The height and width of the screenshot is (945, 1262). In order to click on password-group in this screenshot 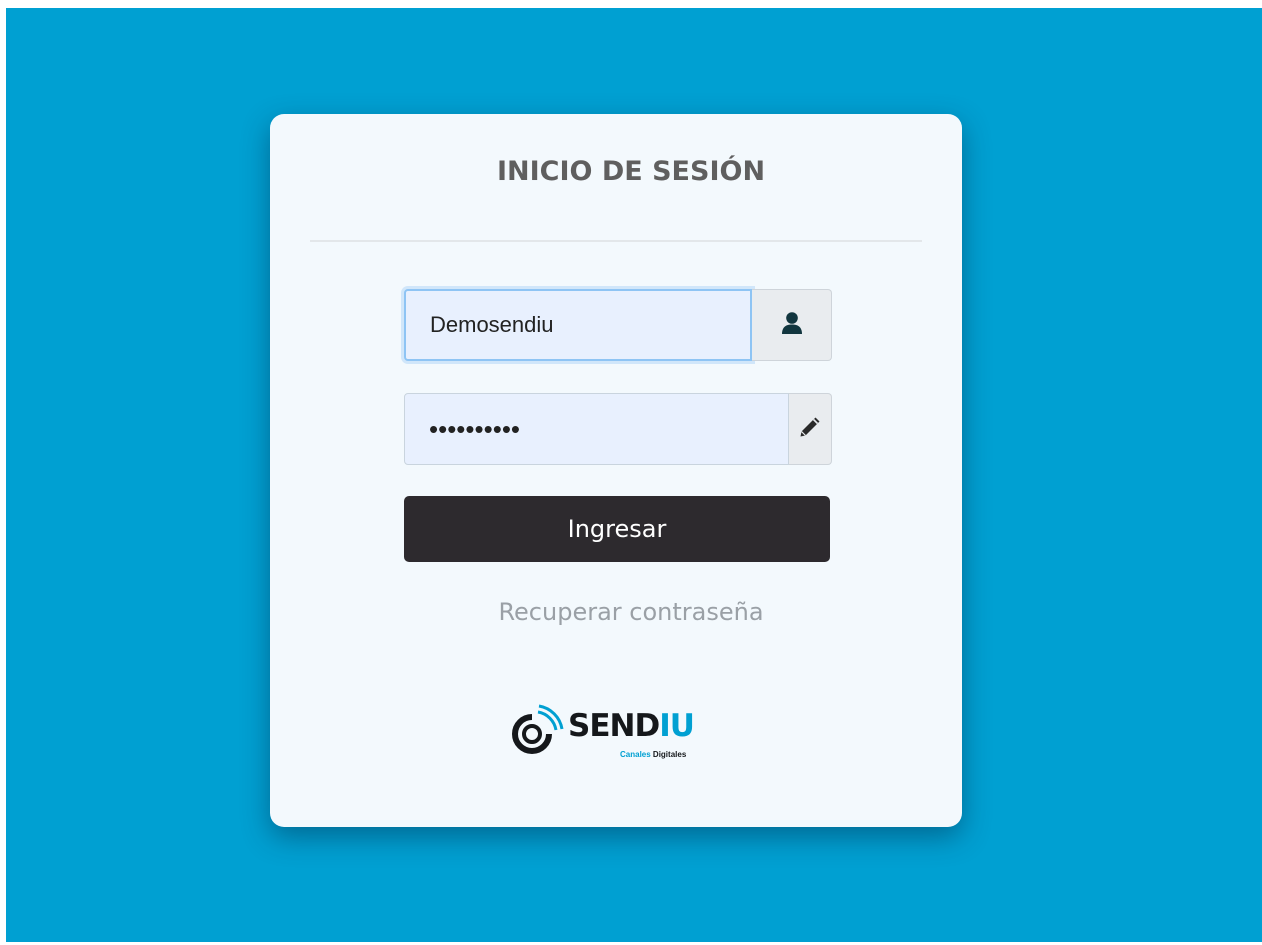, I will do `click(618, 429)`.